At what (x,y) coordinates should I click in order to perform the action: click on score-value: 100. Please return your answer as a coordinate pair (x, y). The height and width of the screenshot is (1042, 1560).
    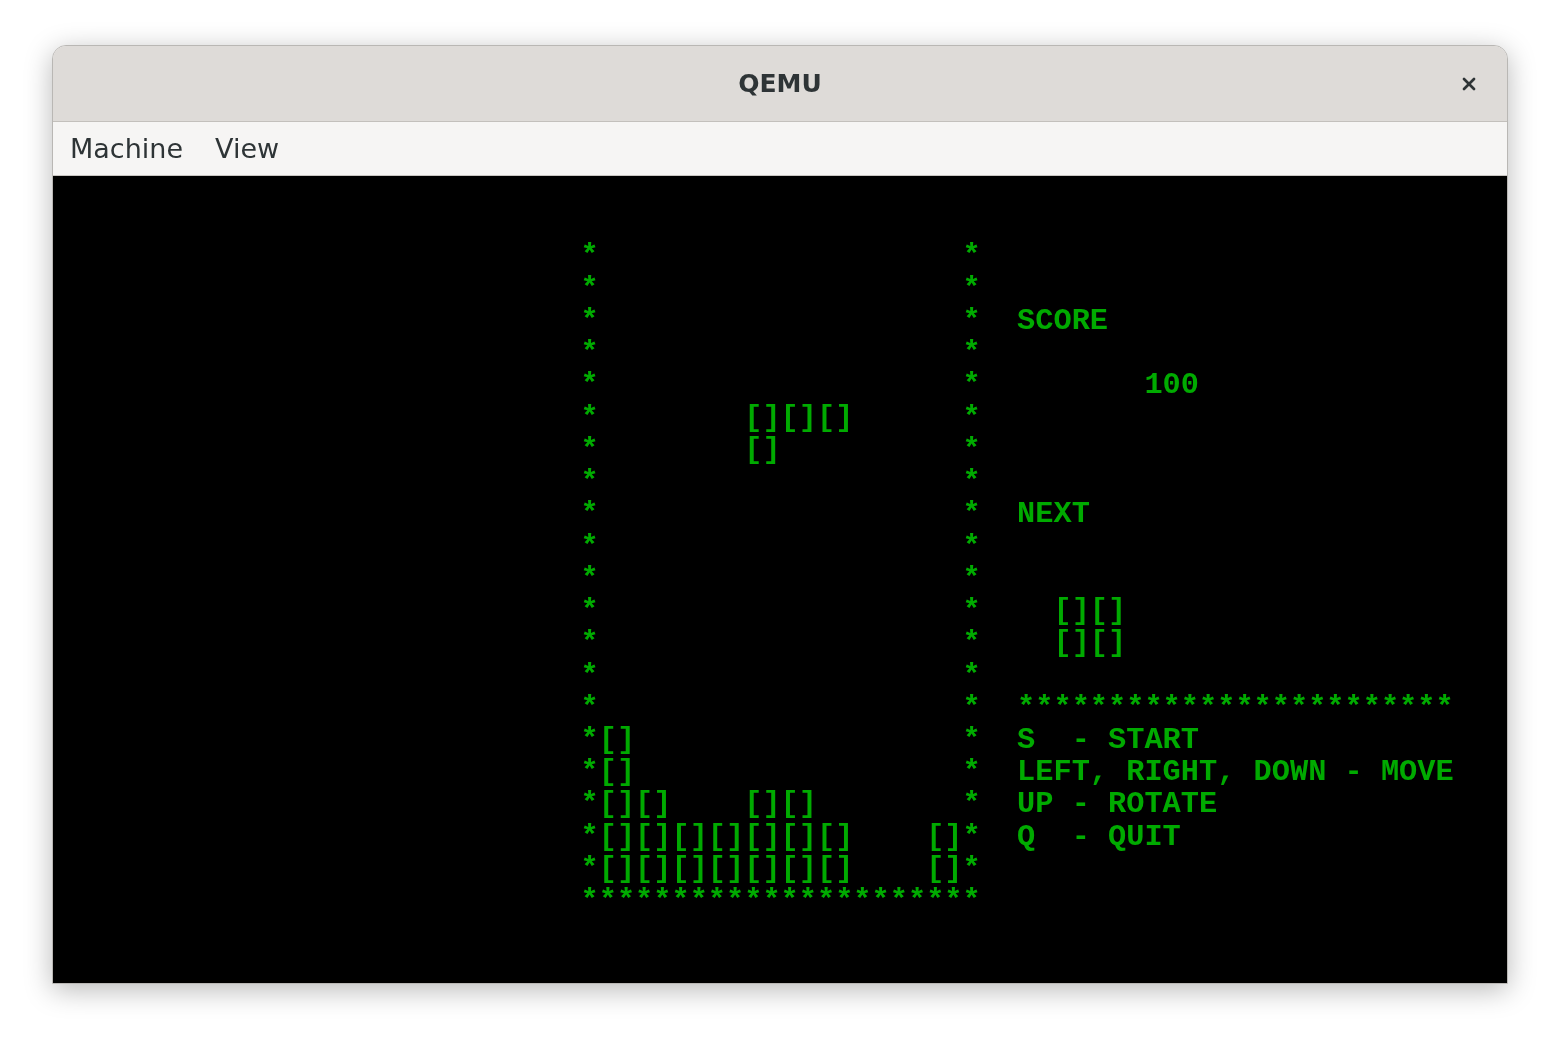
    Looking at the image, I should click on (1171, 385).